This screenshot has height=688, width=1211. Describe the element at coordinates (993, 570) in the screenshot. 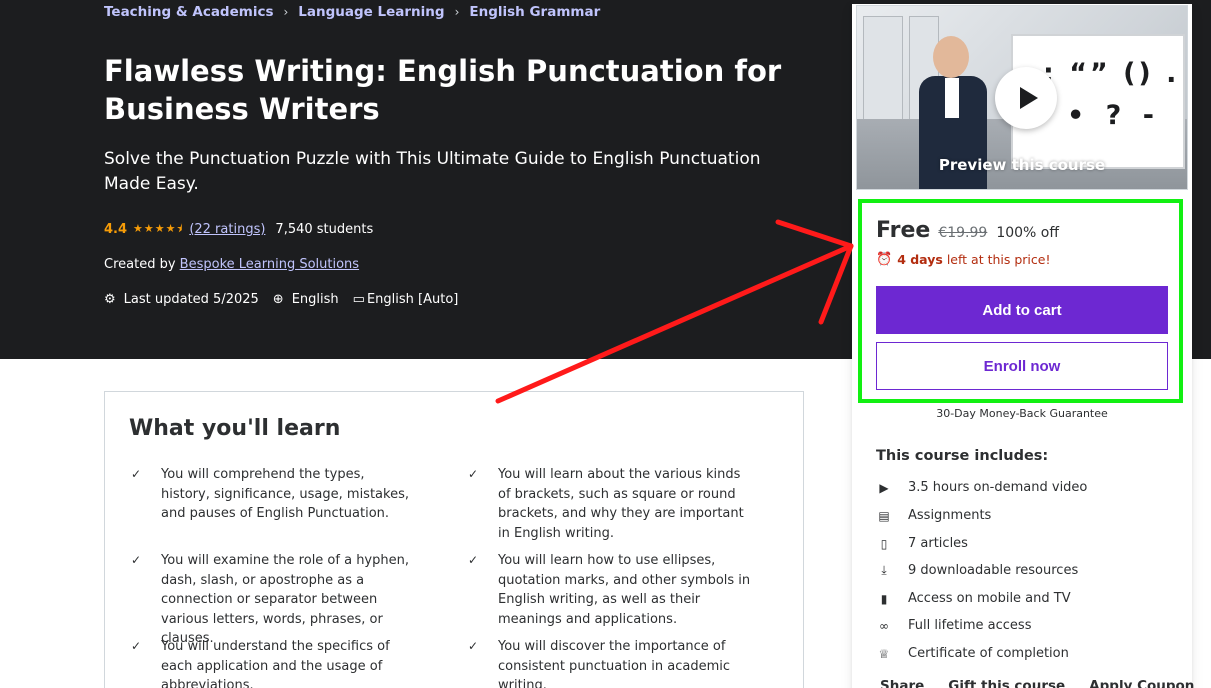

I see `include-label: 9 downloadable resources` at that location.